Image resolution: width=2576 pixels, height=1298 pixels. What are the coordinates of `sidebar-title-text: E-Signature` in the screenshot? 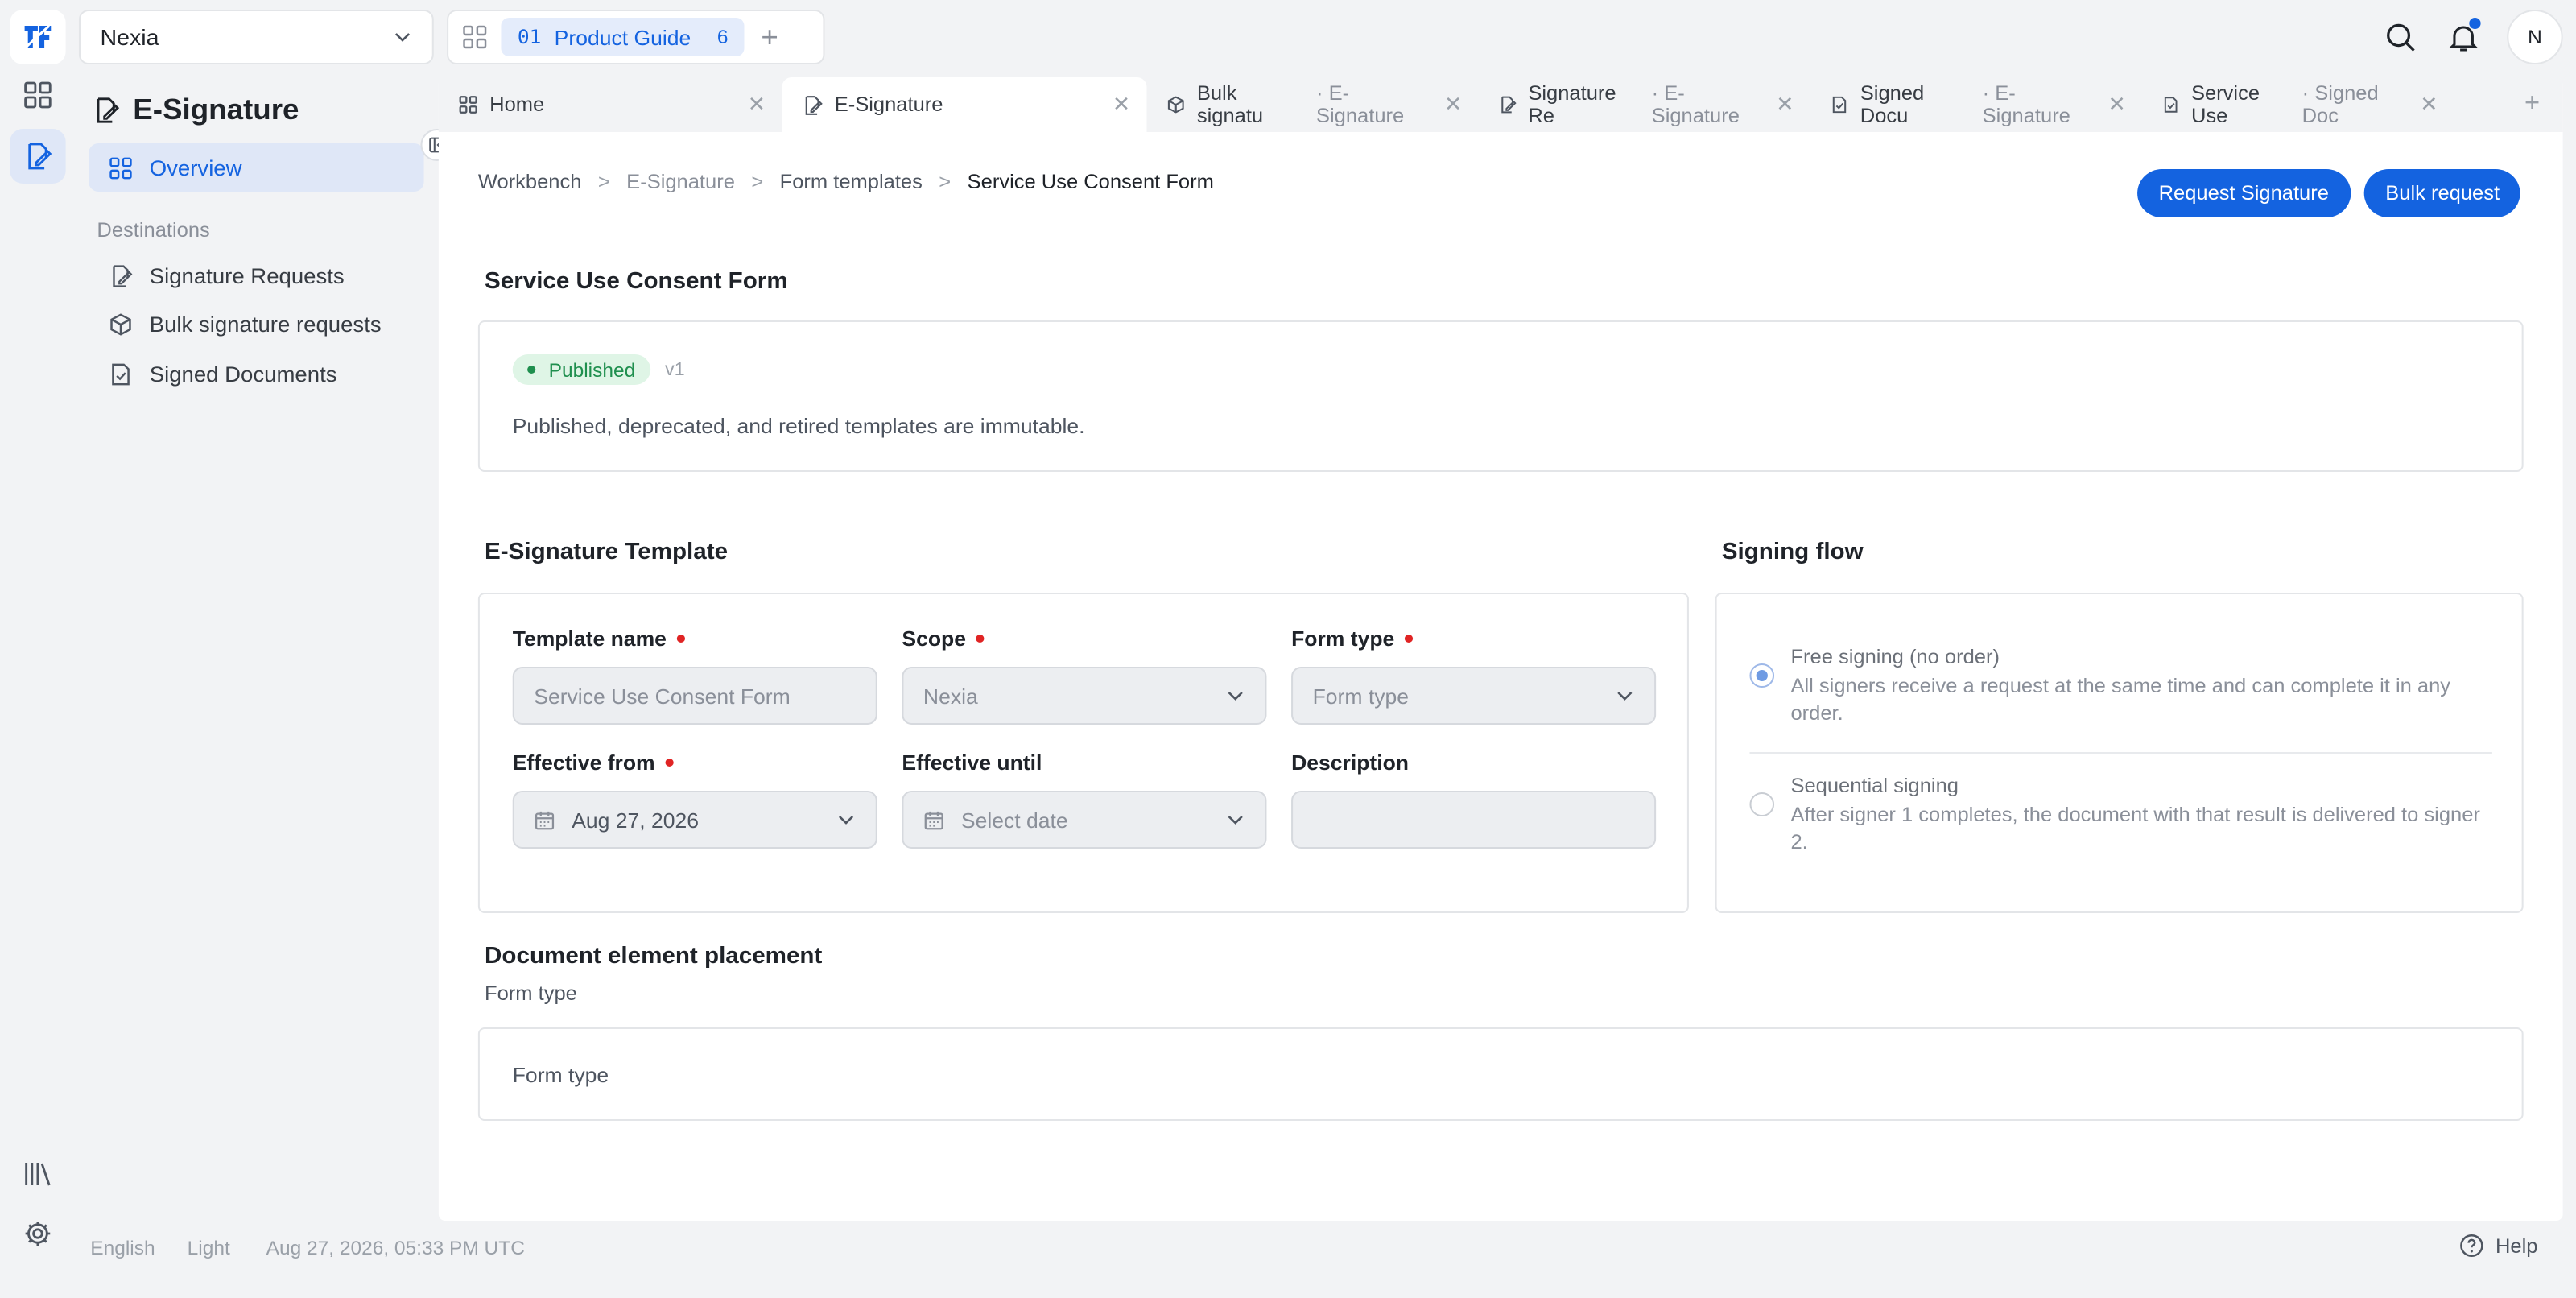 It's located at (216, 109).